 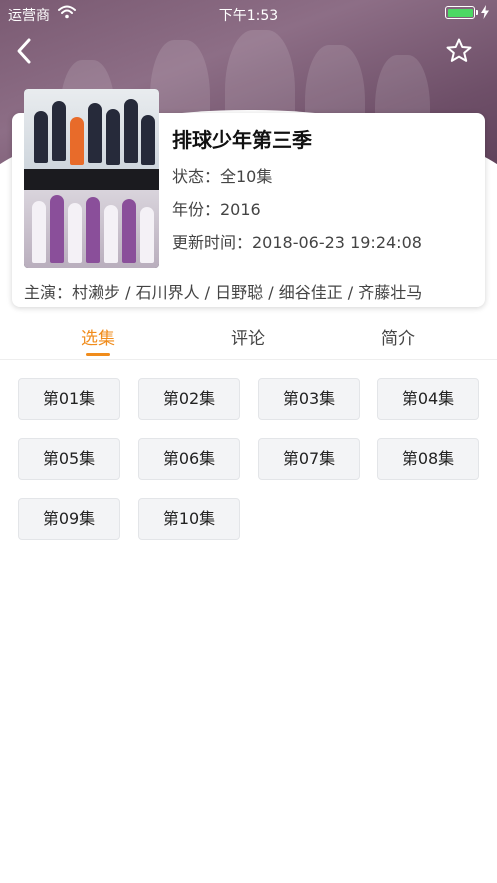 I want to click on chevron-left-icon, so click(x=24, y=51).